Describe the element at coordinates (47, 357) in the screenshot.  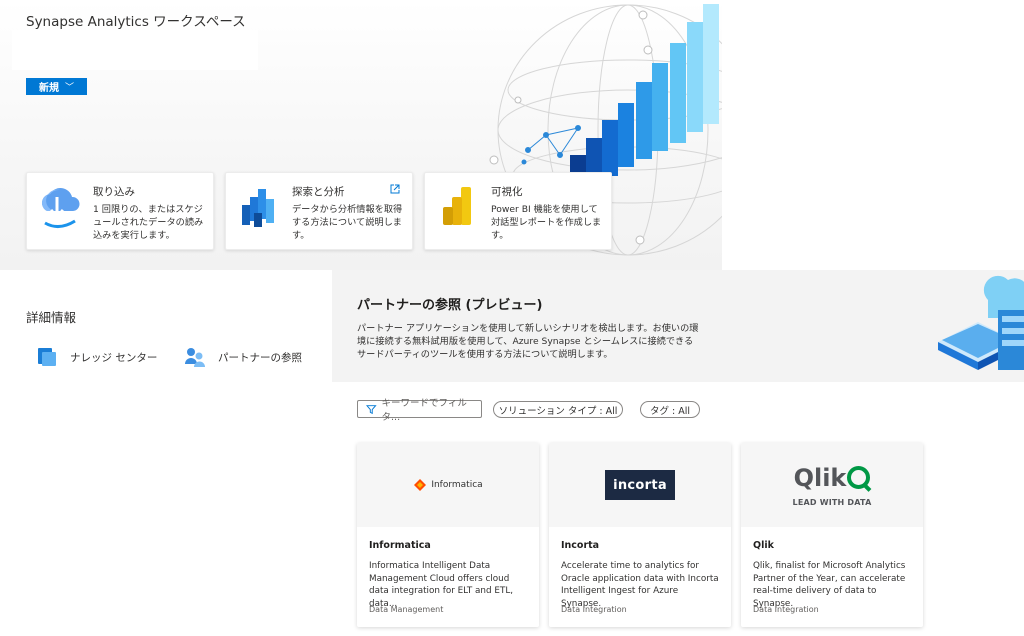
I see `knowledge-center-icon` at that location.